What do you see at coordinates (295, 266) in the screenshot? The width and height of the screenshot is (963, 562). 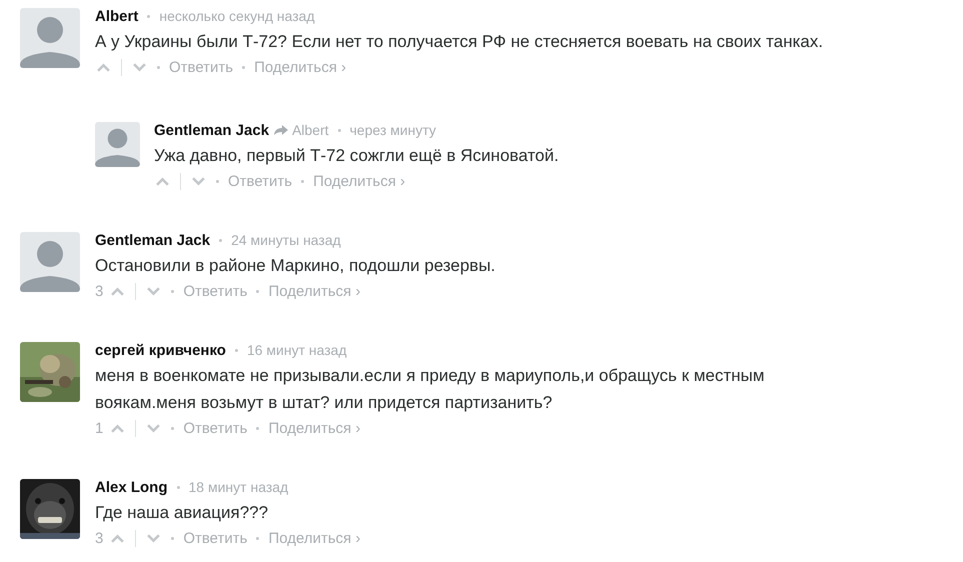 I see `comment-text: Остановили в районе Маркино, подошли резервы.` at bounding box center [295, 266].